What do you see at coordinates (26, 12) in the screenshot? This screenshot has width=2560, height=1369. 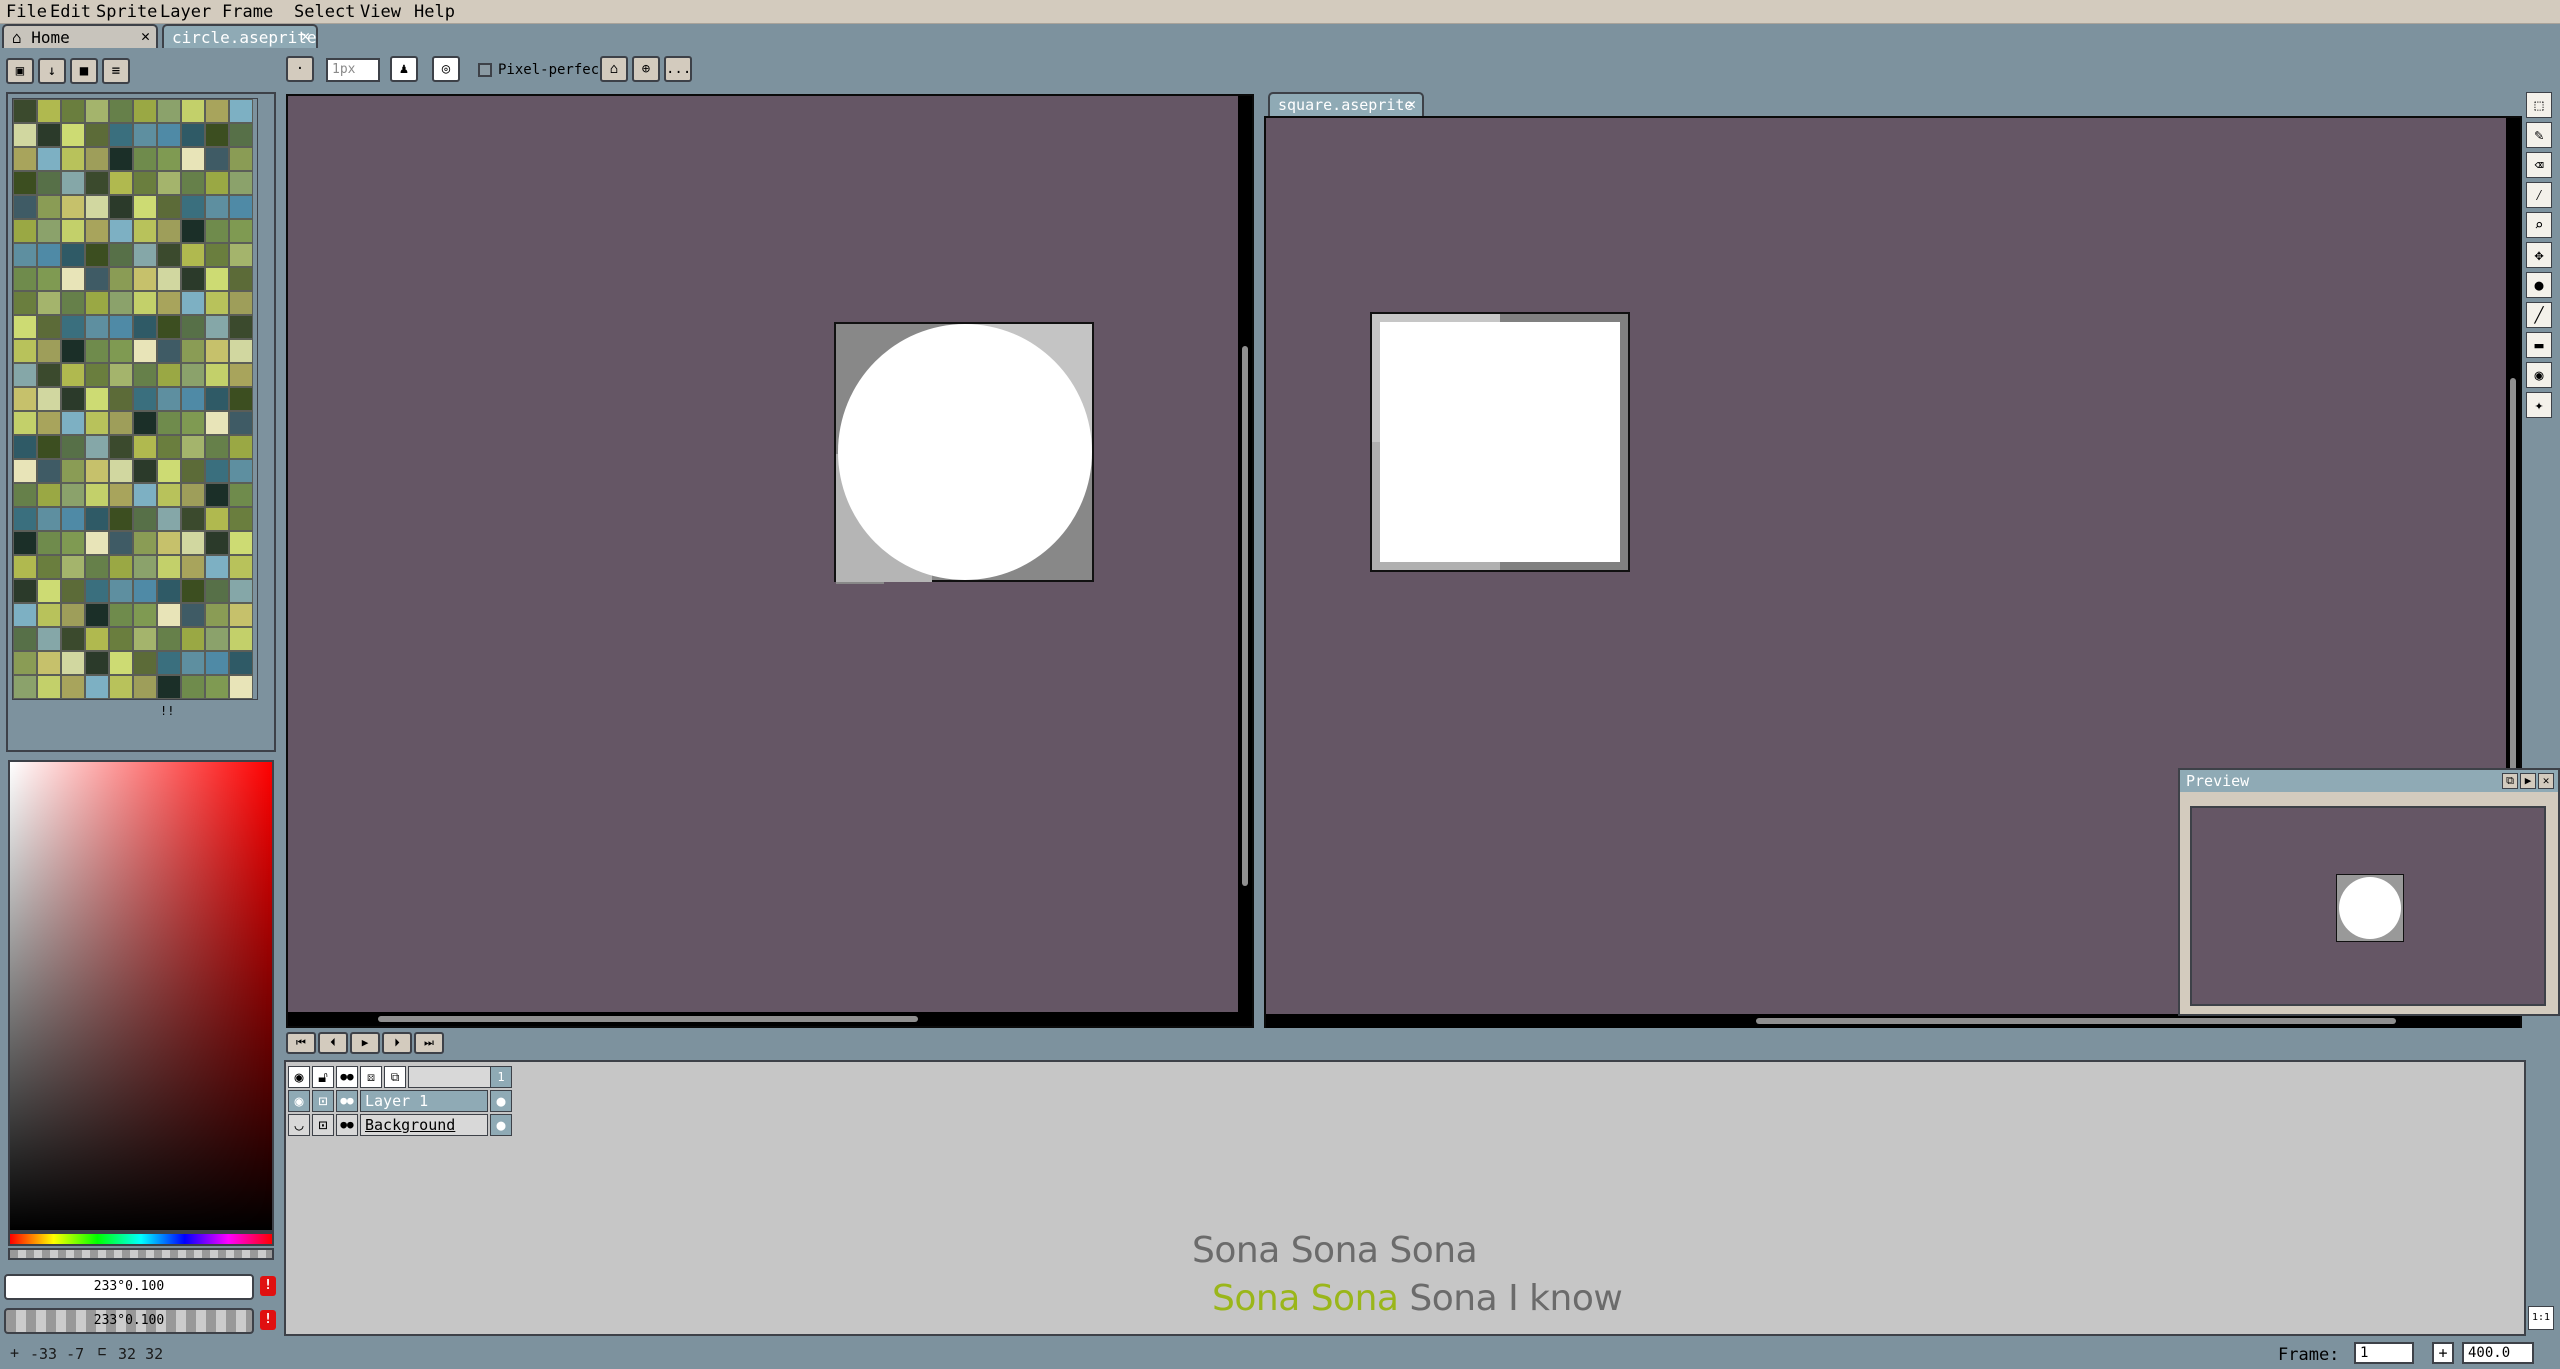 I see `menu-file: File` at bounding box center [26, 12].